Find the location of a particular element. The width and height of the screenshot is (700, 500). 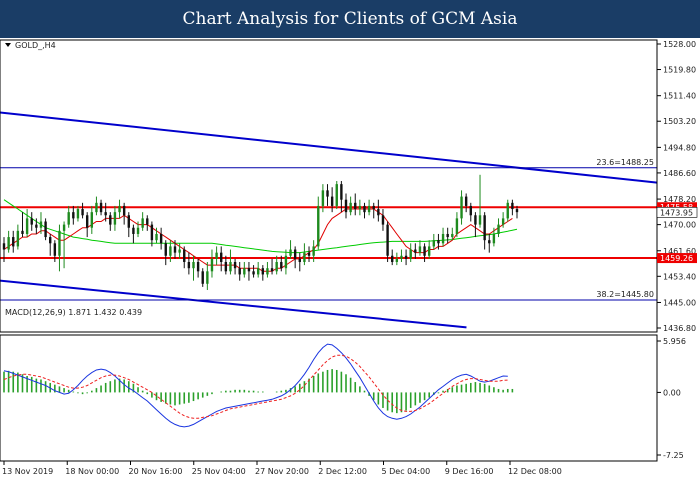

price-axis-label: 1519.80 is located at coordinates (679, 70).